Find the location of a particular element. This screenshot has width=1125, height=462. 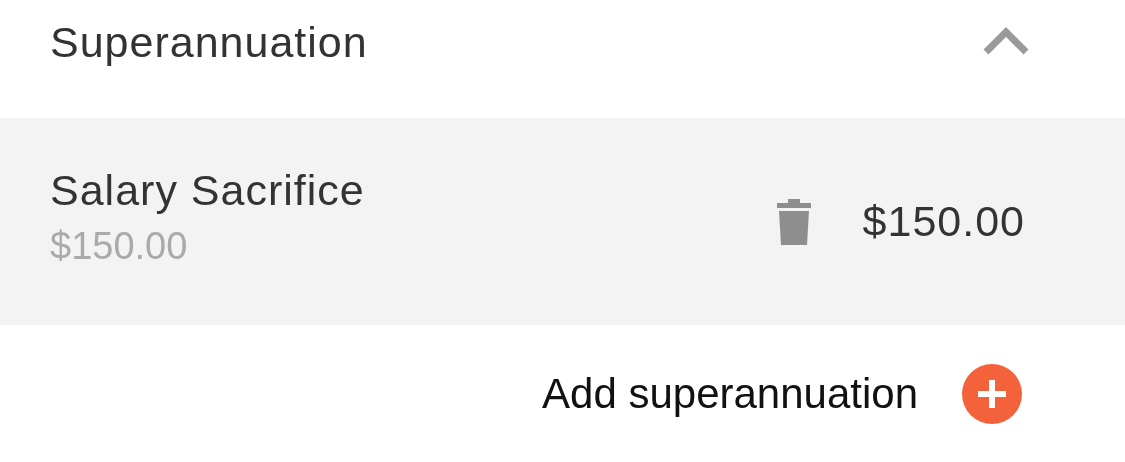

item-subtitle: $150.00 is located at coordinates (119, 246).